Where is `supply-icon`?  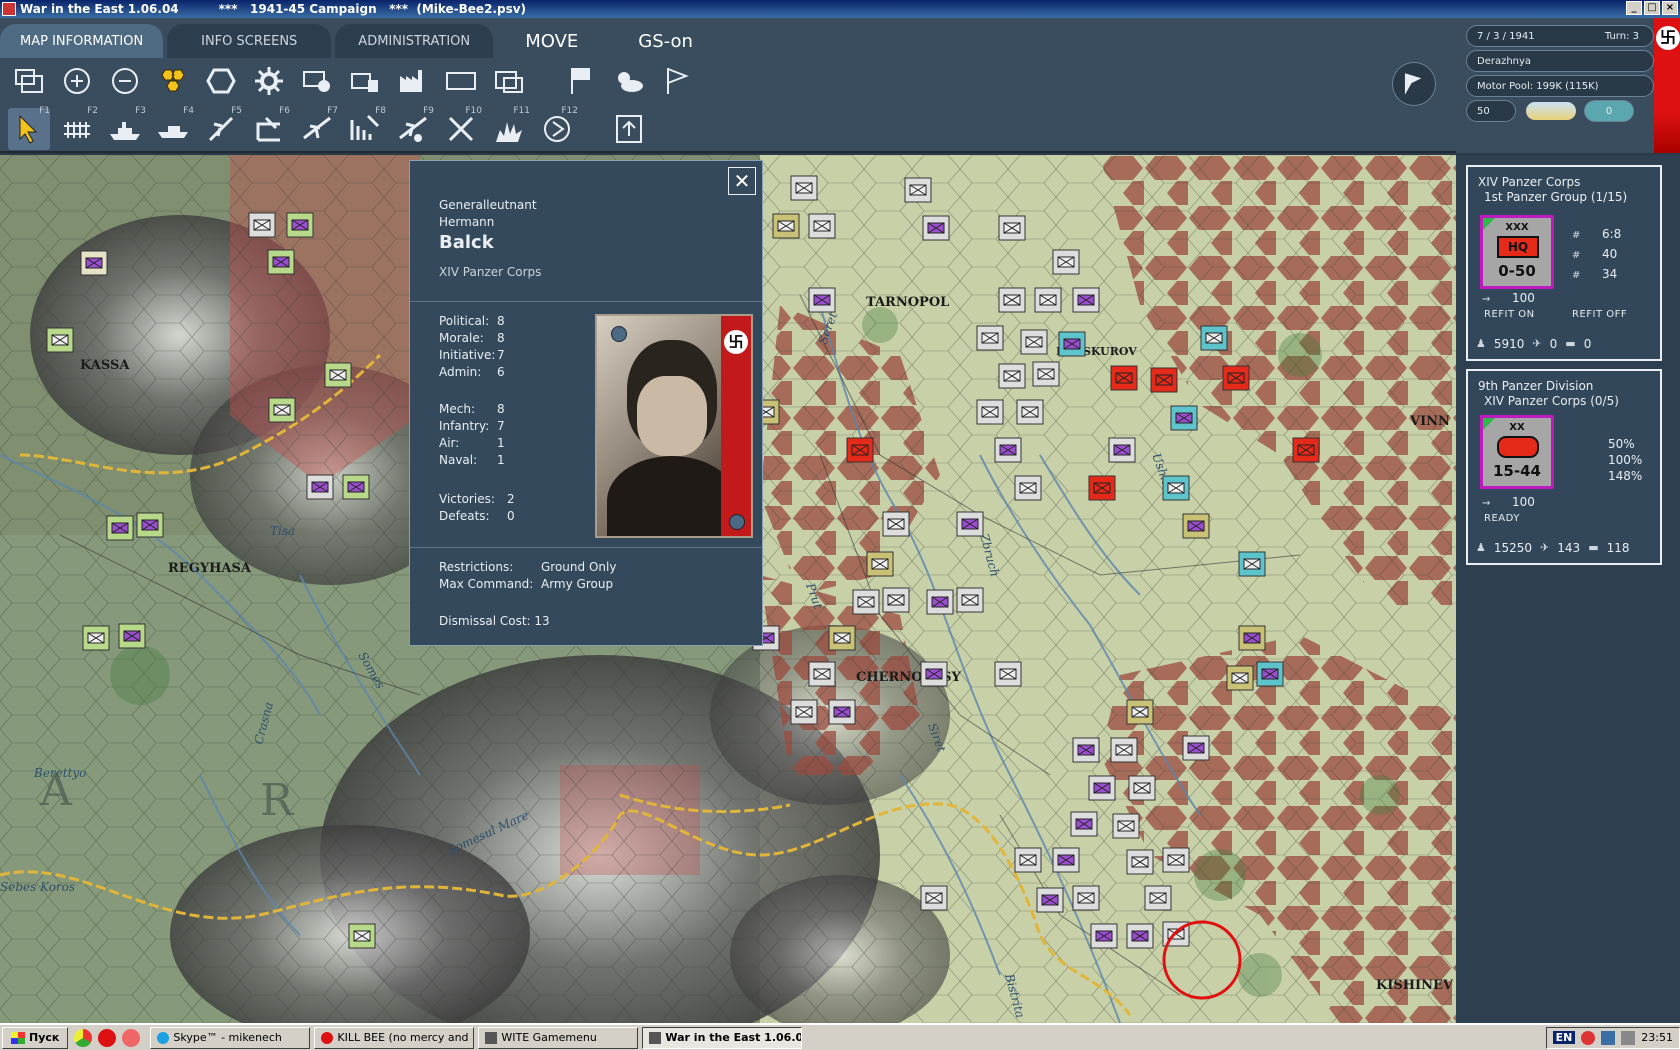 supply-icon is located at coordinates (365, 81).